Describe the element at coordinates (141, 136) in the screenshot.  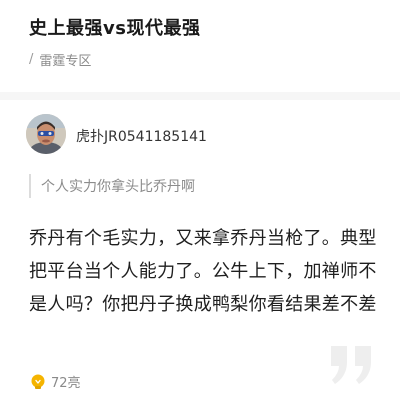
I see `username: 虎扑JR0541185141` at that location.